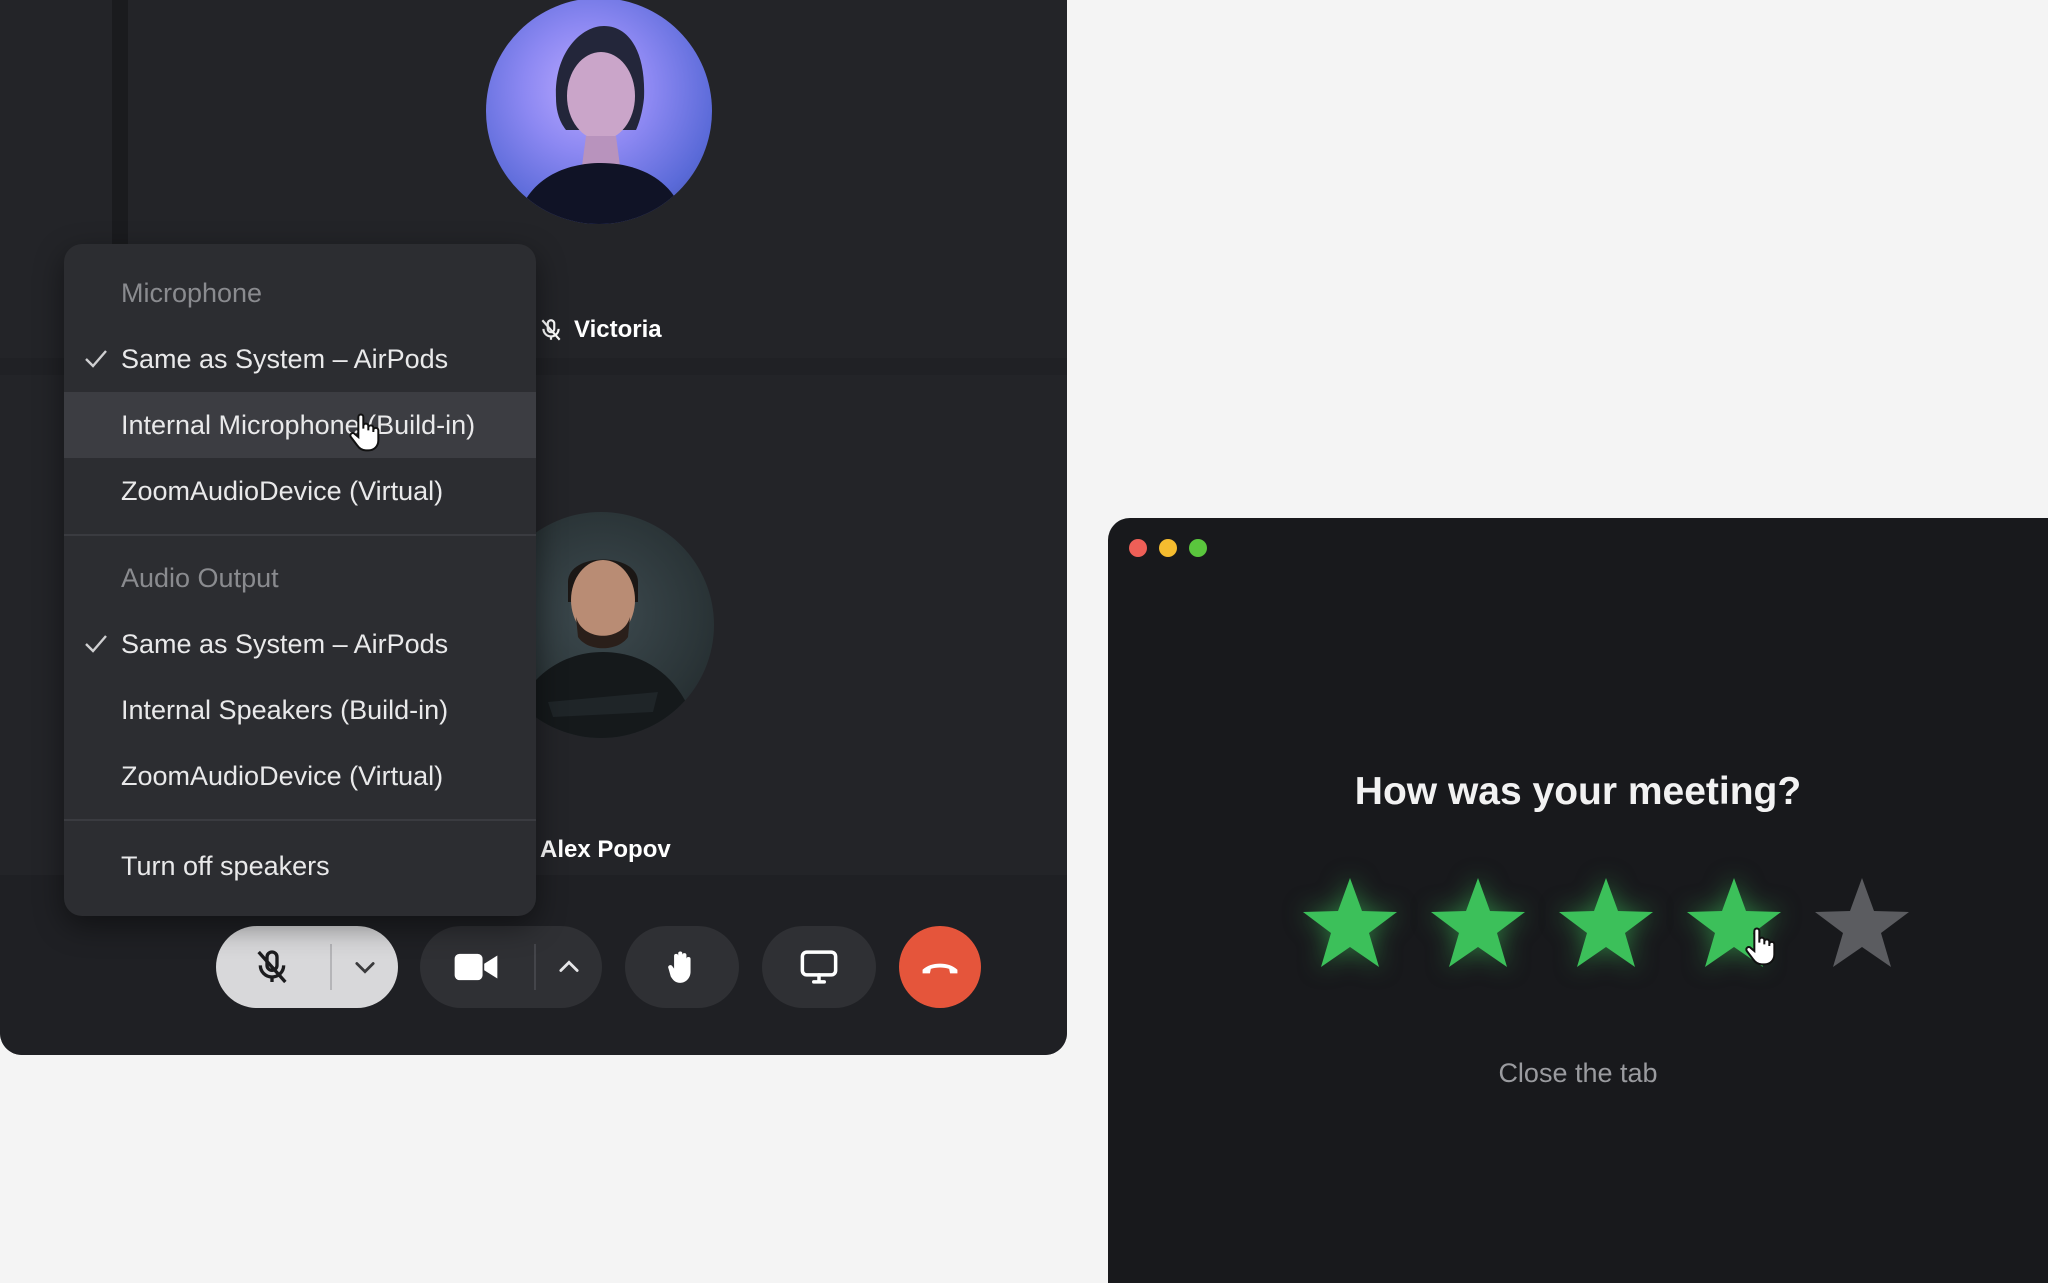  I want to click on mute-toggle-button, so click(272, 967).